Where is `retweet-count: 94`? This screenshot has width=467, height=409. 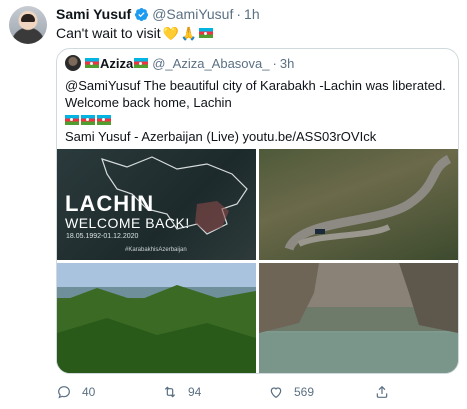
retweet-count: 94 is located at coordinates (195, 392).